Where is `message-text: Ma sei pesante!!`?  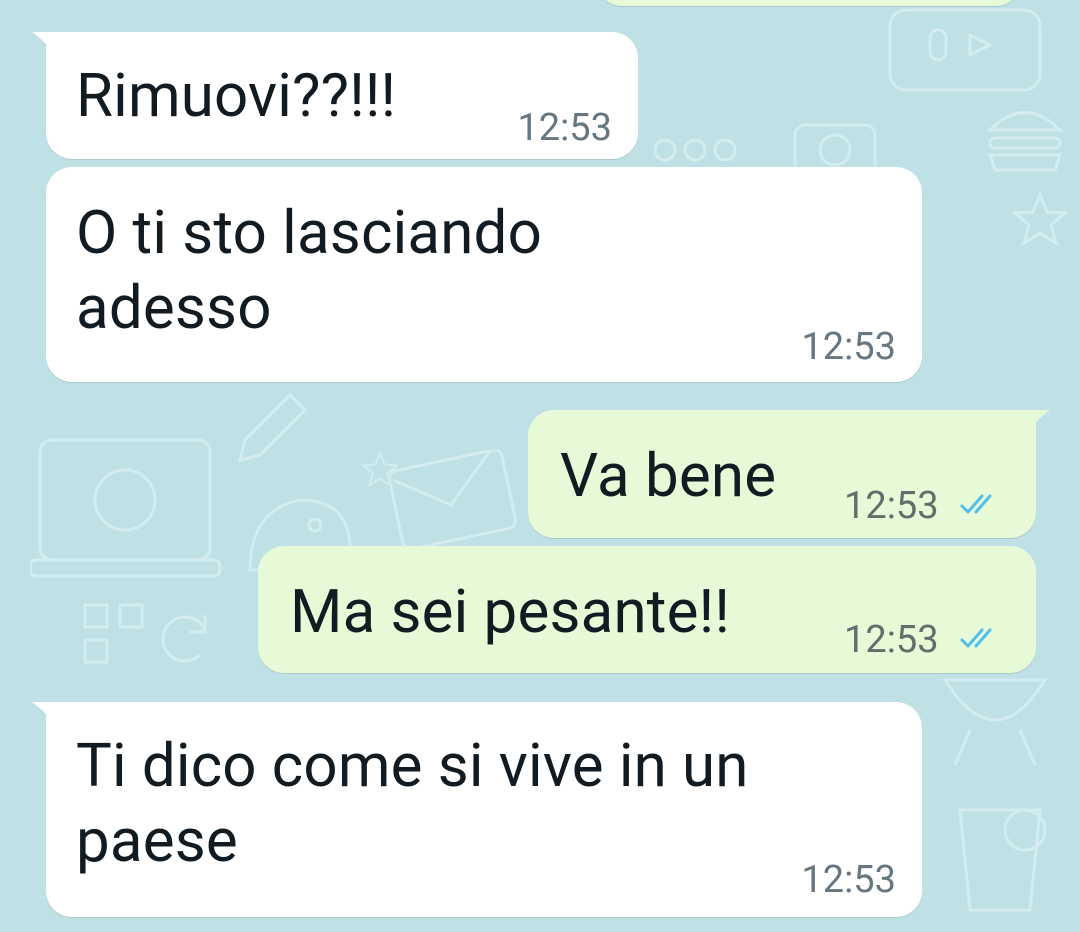 message-text: Ma sei pesante!! is located at coordinates (510, 611).